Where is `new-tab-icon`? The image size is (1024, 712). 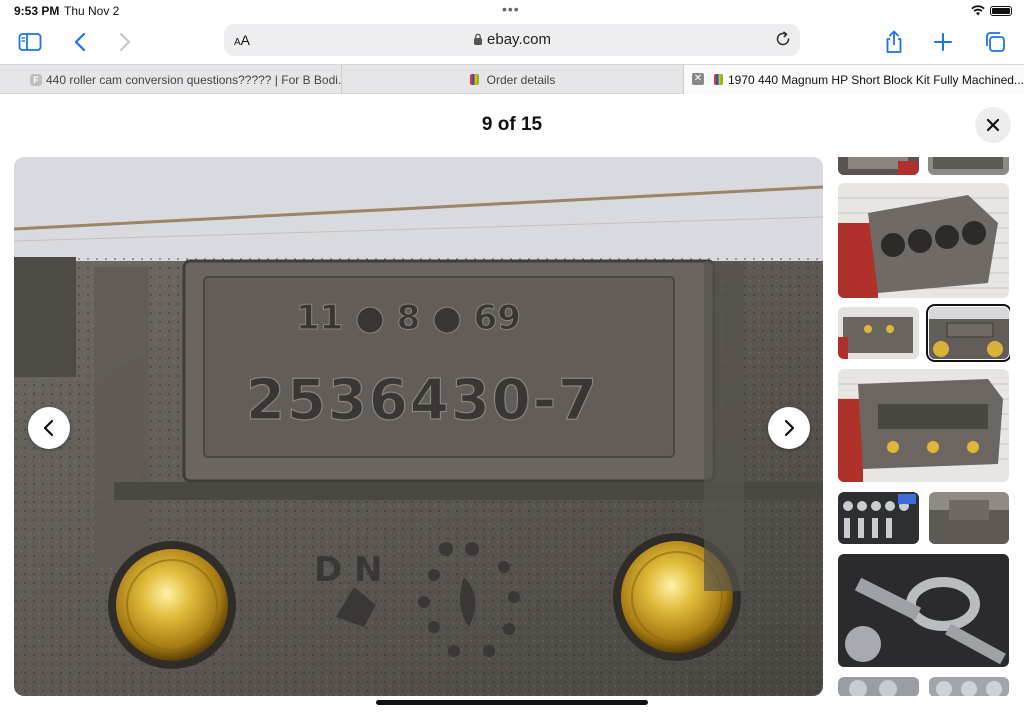 new-tab-icon is located at coordinates (943, 42).